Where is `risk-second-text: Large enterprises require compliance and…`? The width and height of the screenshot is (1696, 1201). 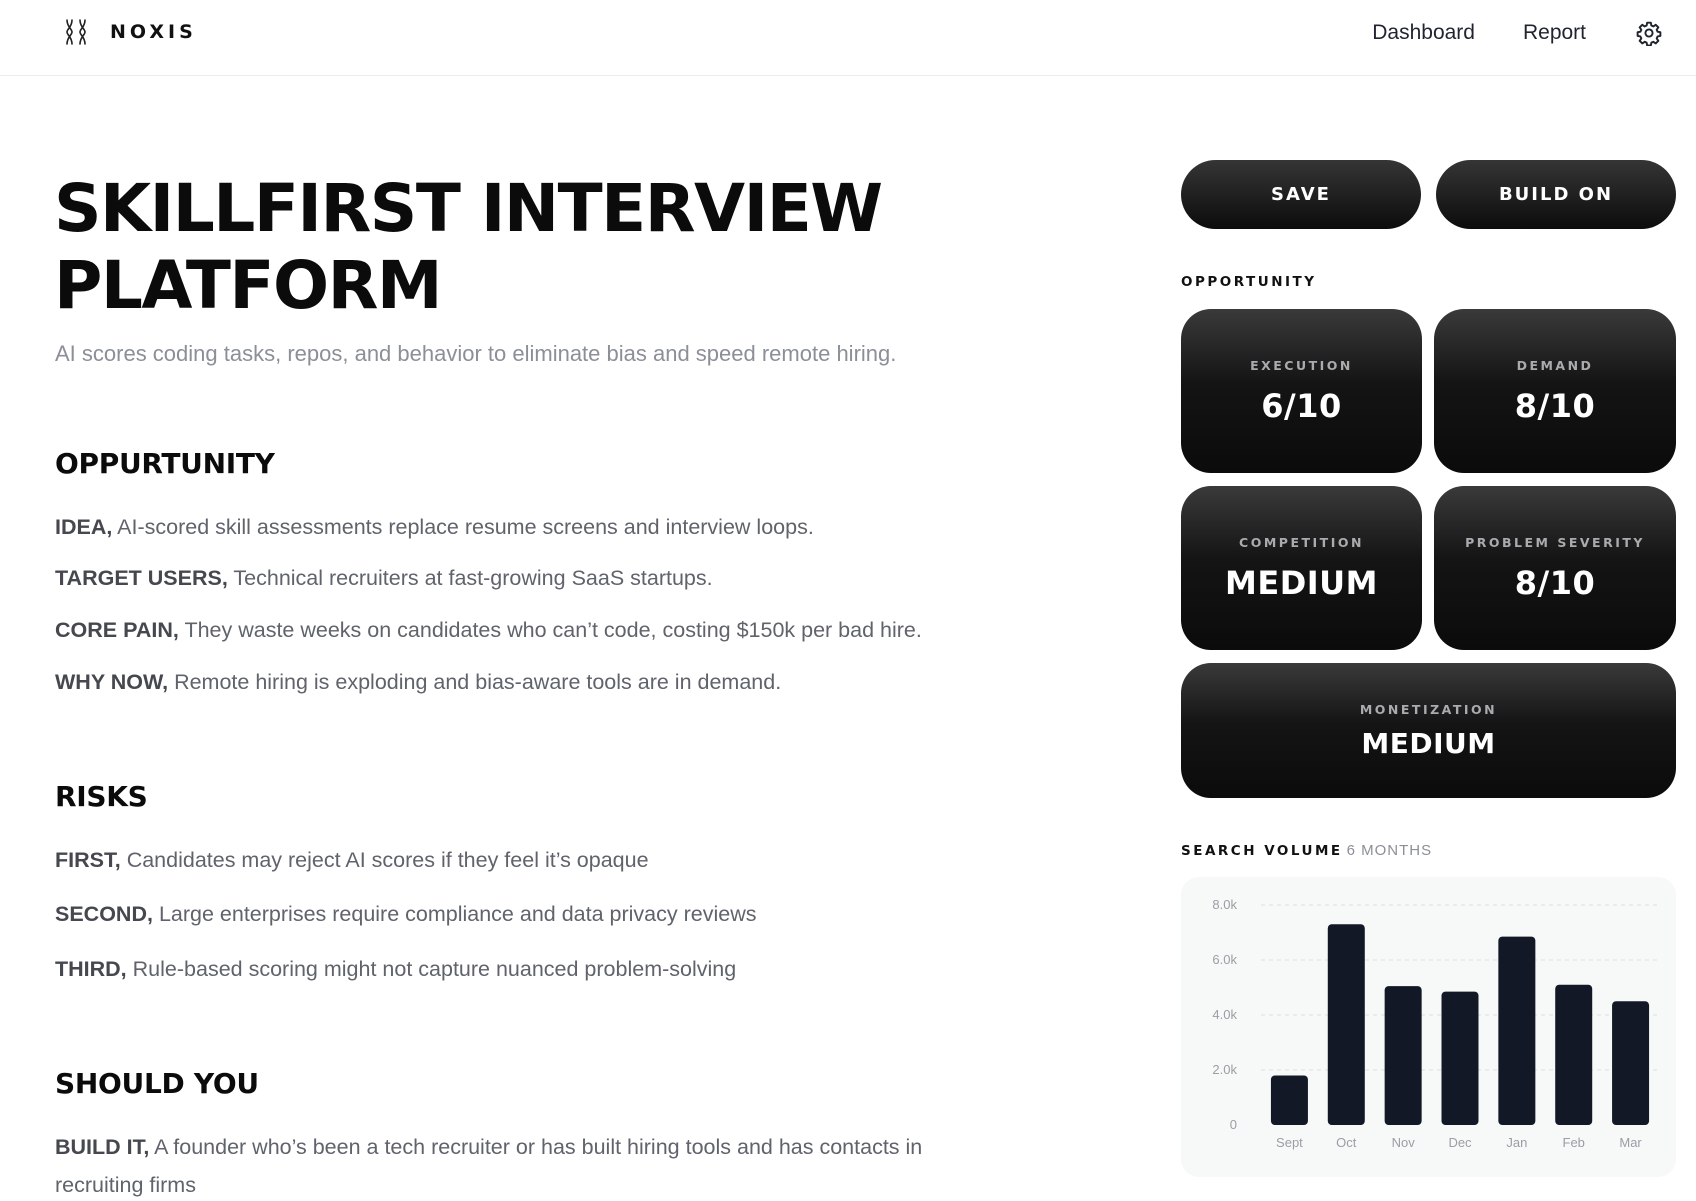 risk-second-text: Large enterprises require compliance and… is located at coordinates (457, 914).